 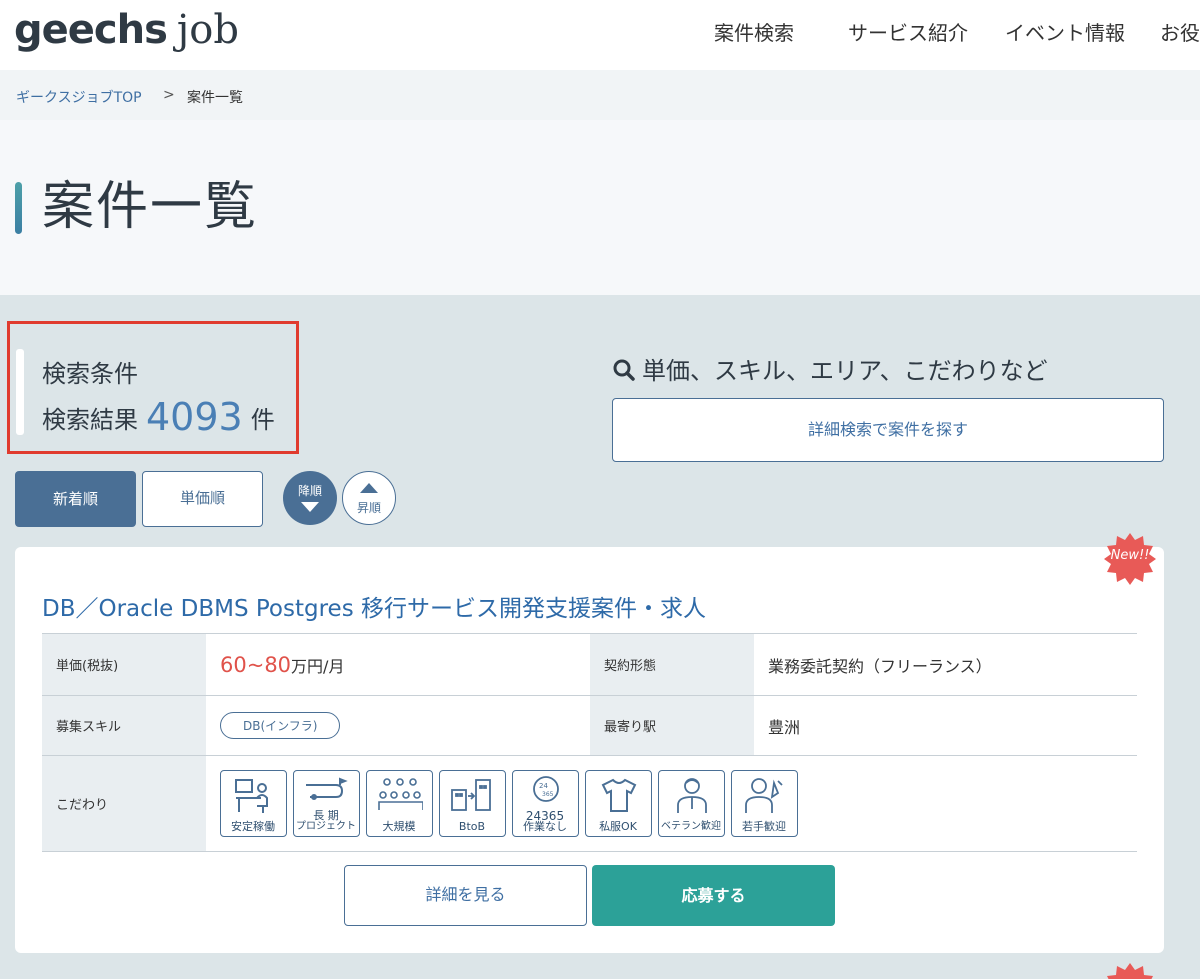 What do you see at coordinates (471, 795) in the screenshot?
I see `buildings-icon` at bounding box center [471, 795].